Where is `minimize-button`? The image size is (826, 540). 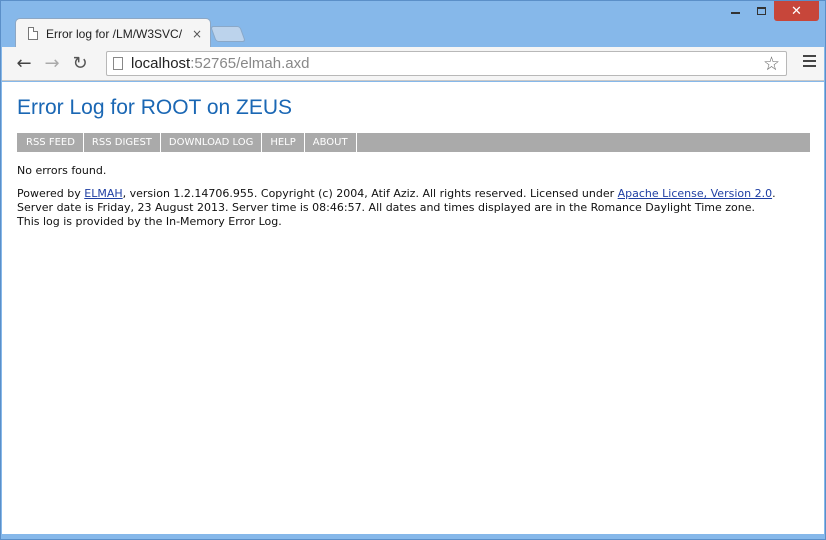
minimize-button is located at coordinates (735, 11).